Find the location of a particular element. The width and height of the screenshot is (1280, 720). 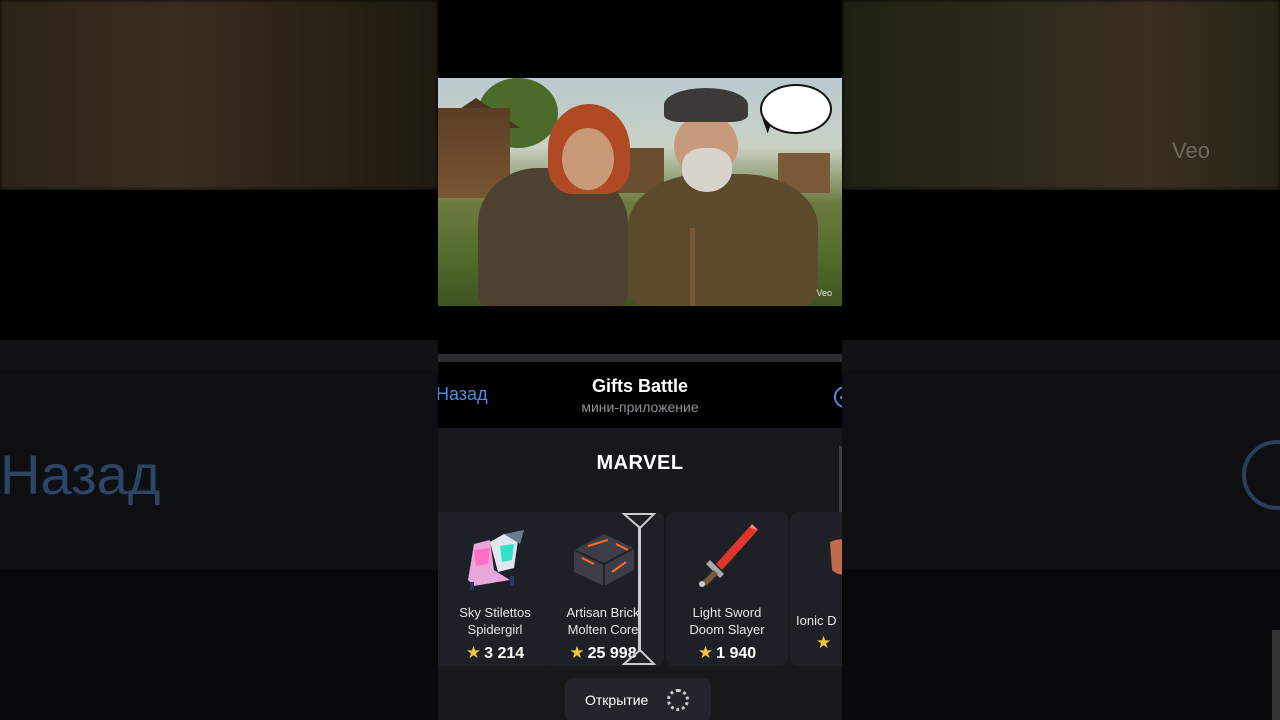

miniapp-header: Назад Gifts Battle мини-приложение is located at coordinates (640, 395).